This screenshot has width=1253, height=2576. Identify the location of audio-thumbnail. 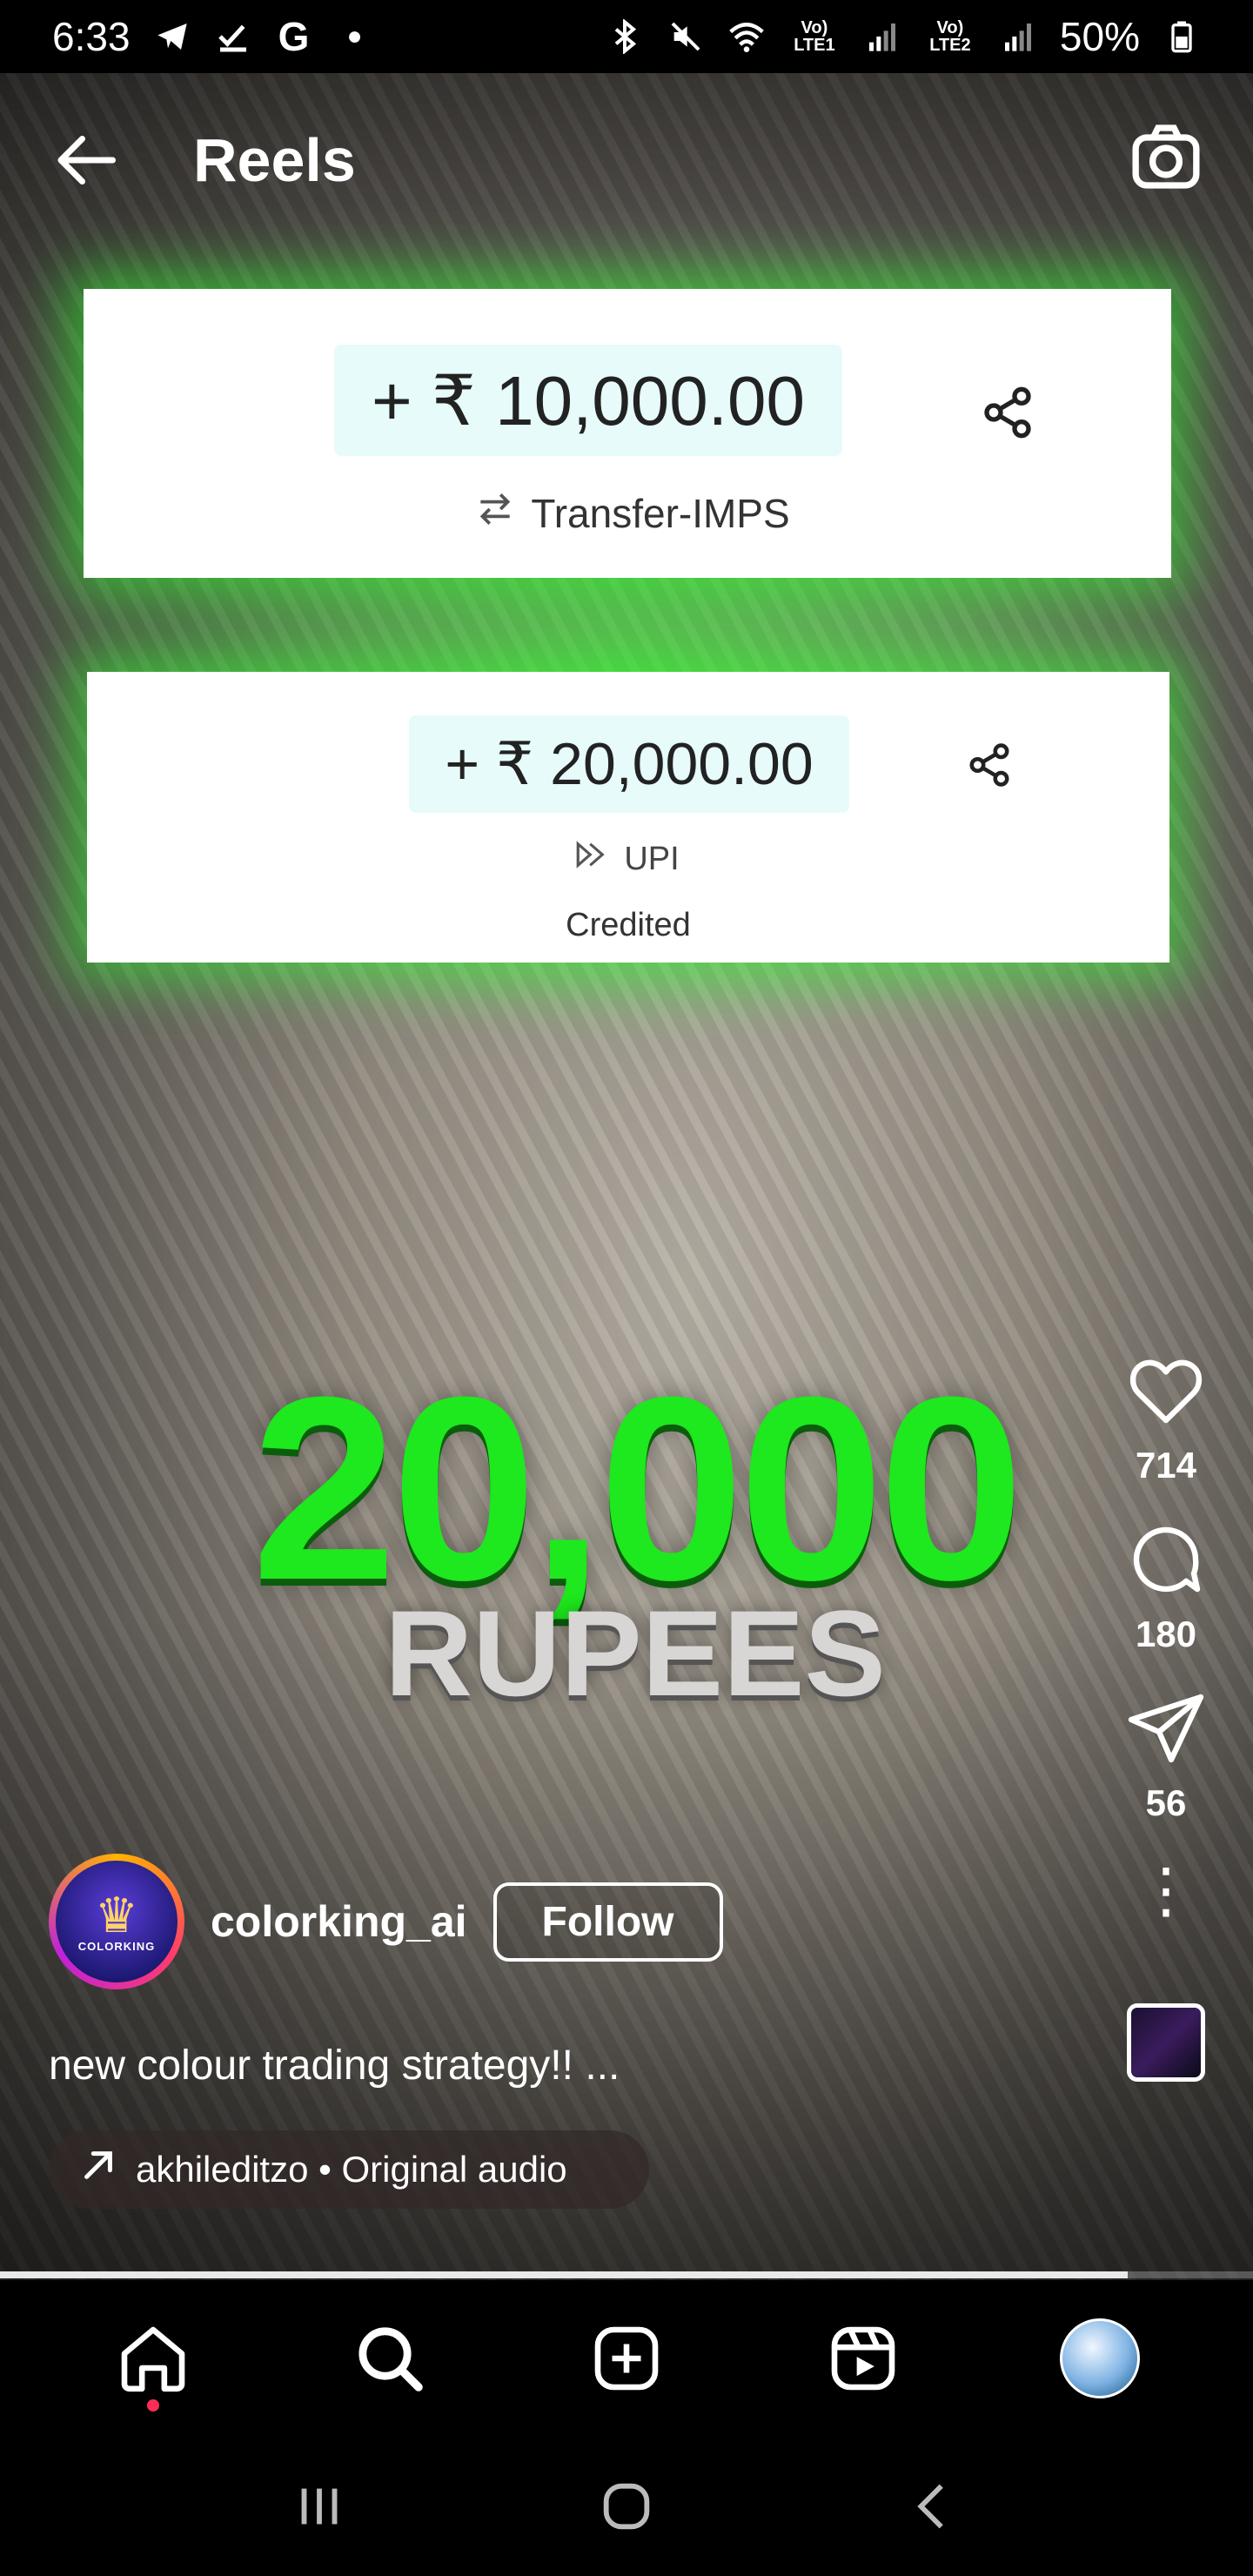
(1166, 2042).